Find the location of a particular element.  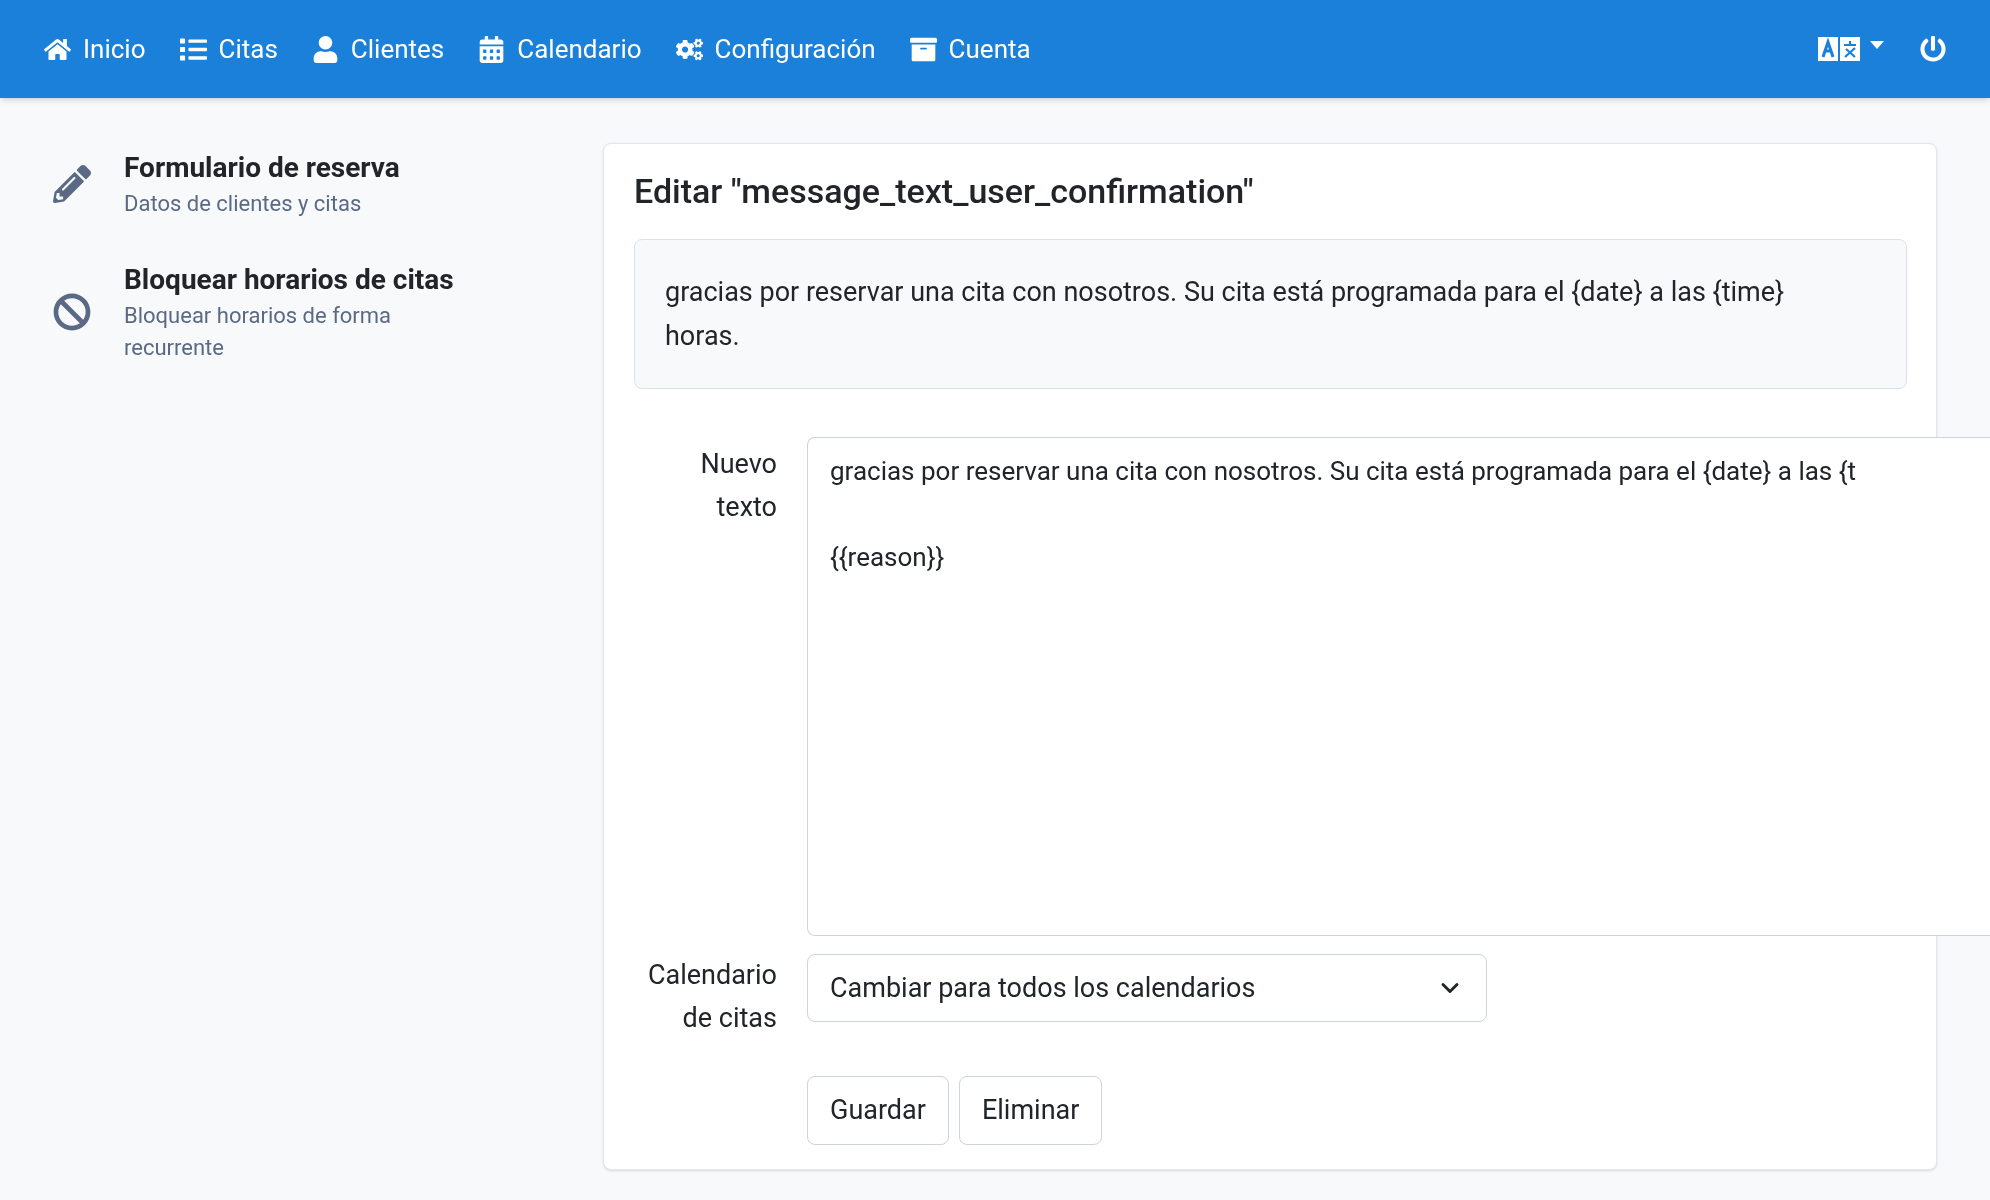

sidebar-item-subtitle: Bloquear horarios de forma recurrente is located at coordinates (258, 332).